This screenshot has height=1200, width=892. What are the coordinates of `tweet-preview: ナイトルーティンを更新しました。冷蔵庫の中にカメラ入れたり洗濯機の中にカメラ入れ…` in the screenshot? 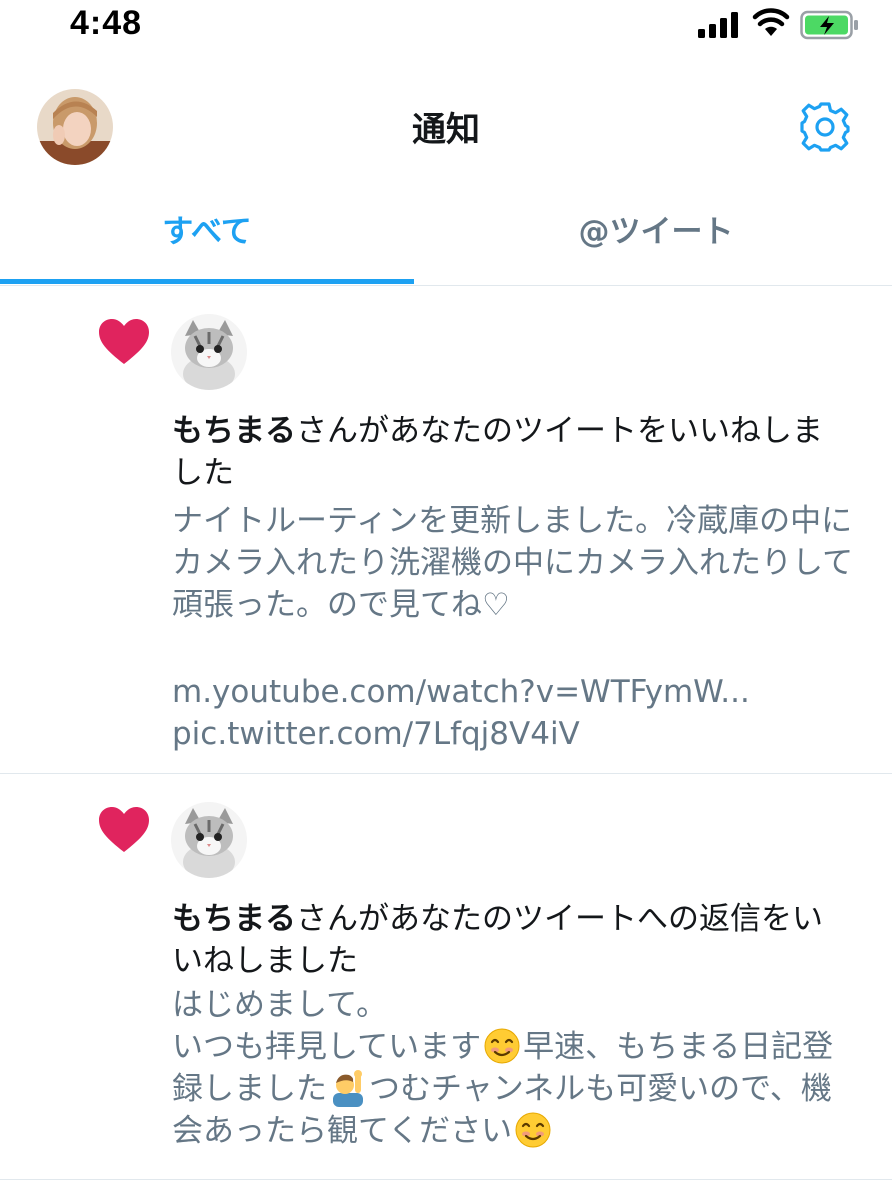 It's located at (517, 563).